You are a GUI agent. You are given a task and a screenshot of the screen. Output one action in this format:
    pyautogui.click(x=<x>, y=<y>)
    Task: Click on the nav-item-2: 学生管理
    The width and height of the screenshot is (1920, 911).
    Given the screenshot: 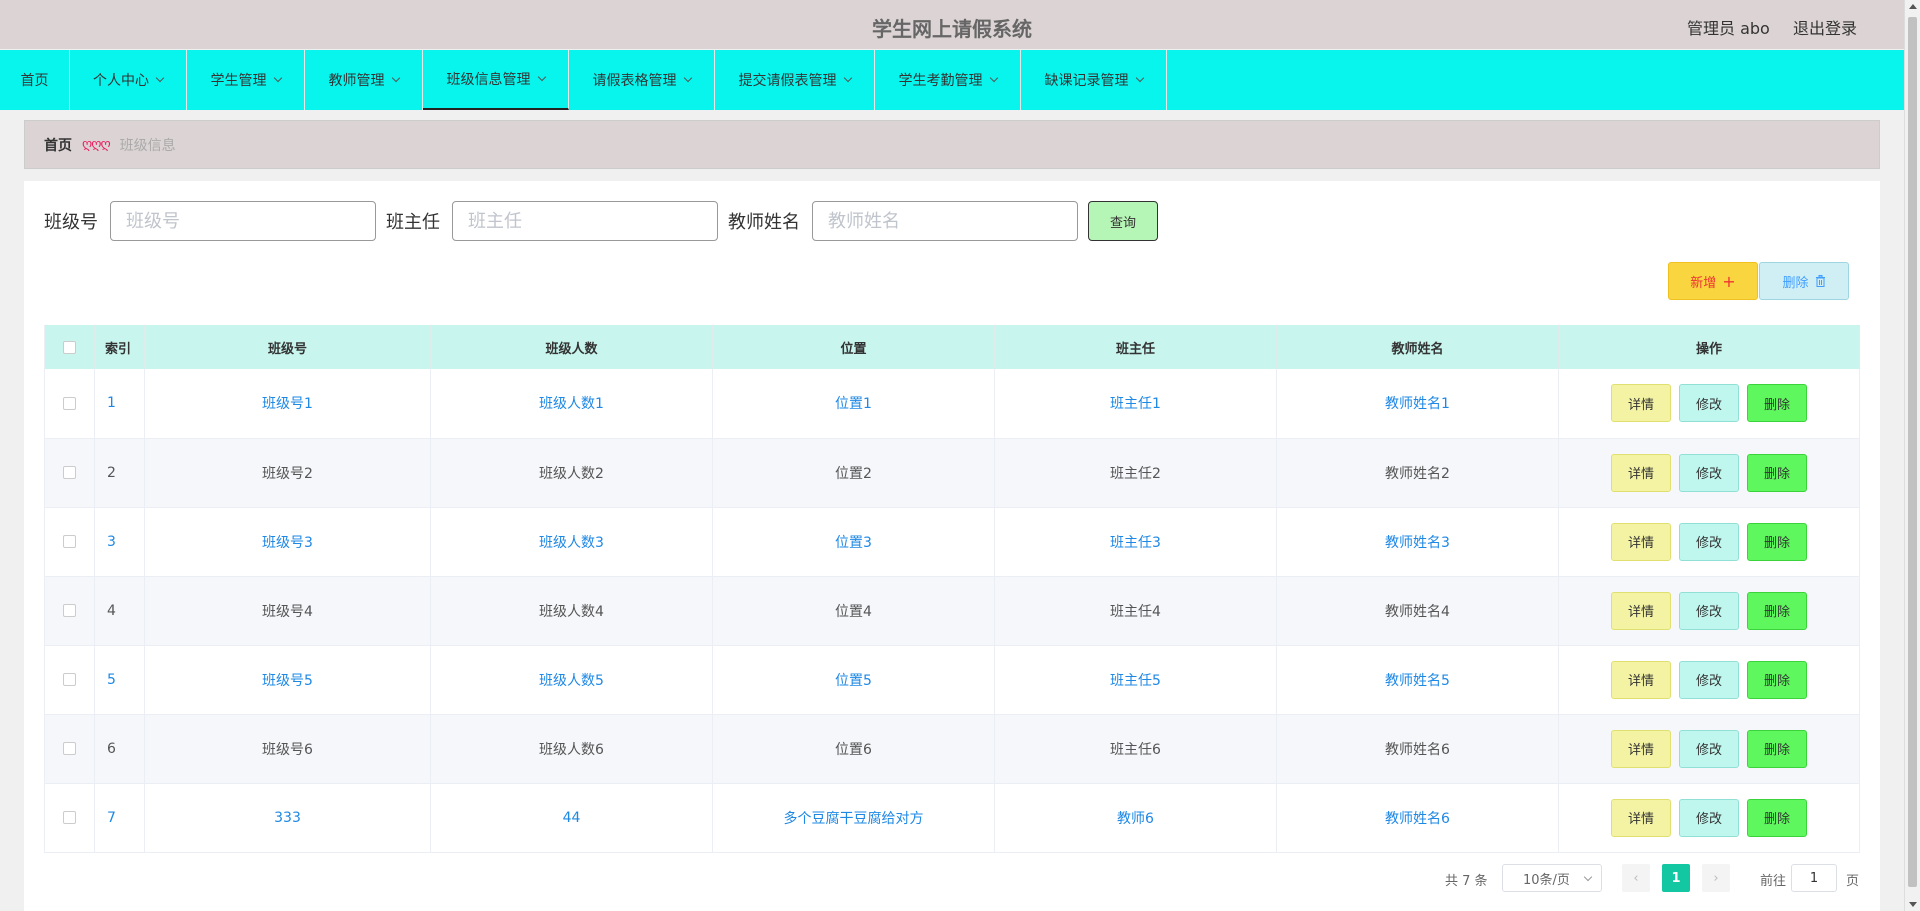 What is the action you would take?
    pyautogui.click(x=246, y=80)
    